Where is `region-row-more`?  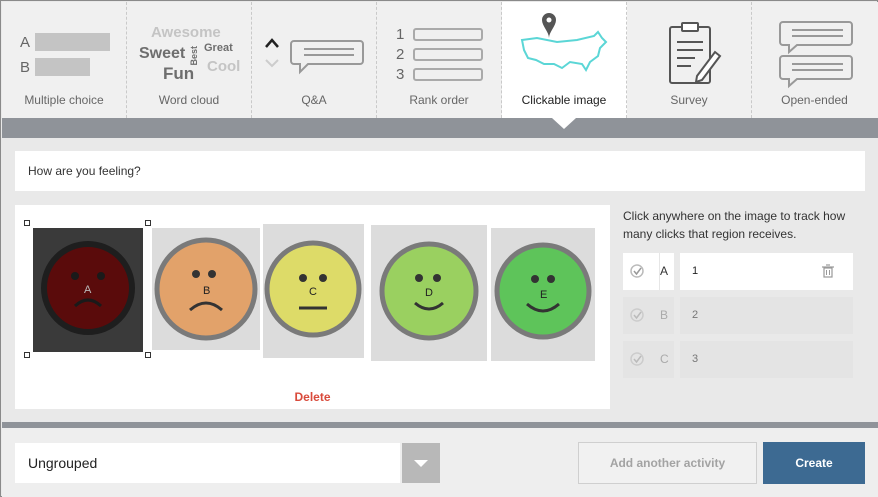
region-row-more is located at coordinates (738, 386).